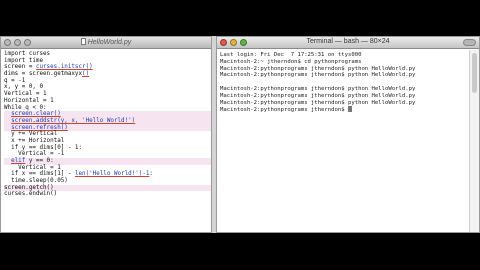  Describe the element at coordinates (24, 87) in the screenshot. I see `code-text: x, y = 0, 0` at that location.